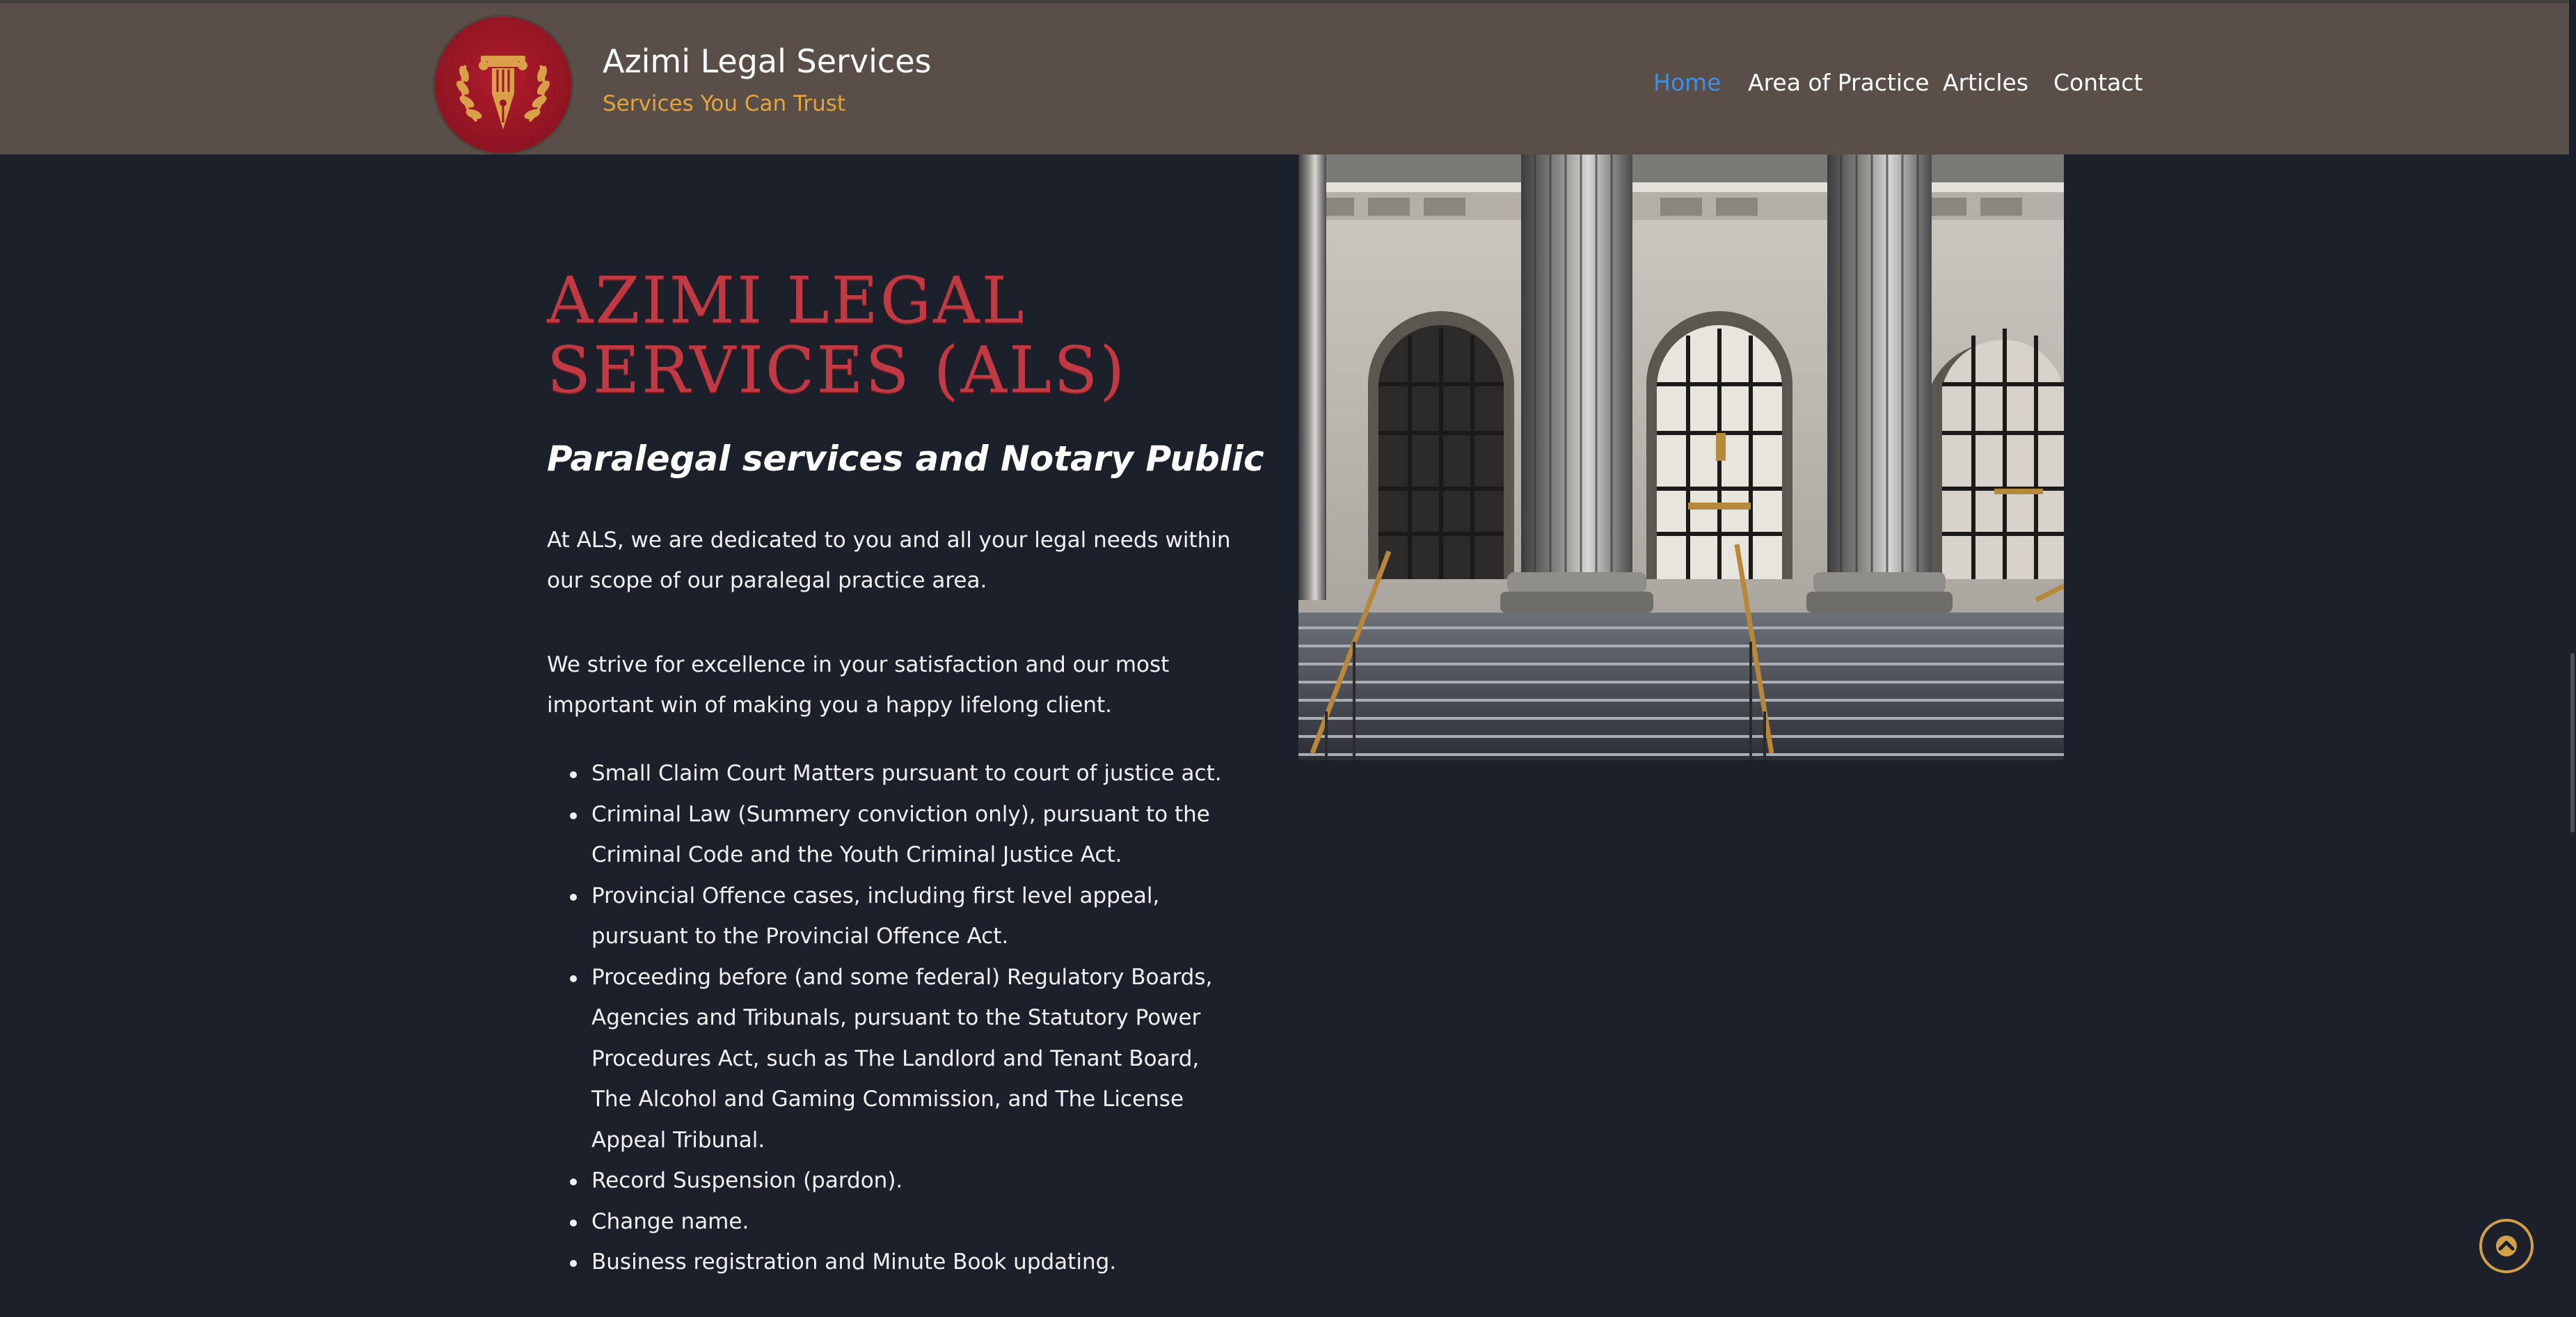 Image resolution: width=2576 pixels, height=1317 pixels. I want to click on pen-column-laurel-icon, so click(503, 92).